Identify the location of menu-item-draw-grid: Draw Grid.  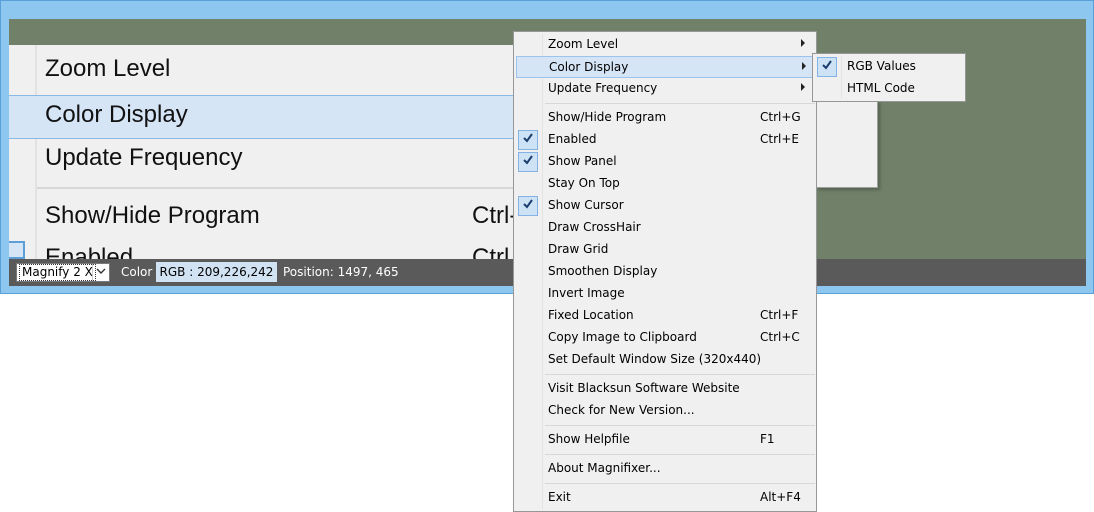
(665, 250).